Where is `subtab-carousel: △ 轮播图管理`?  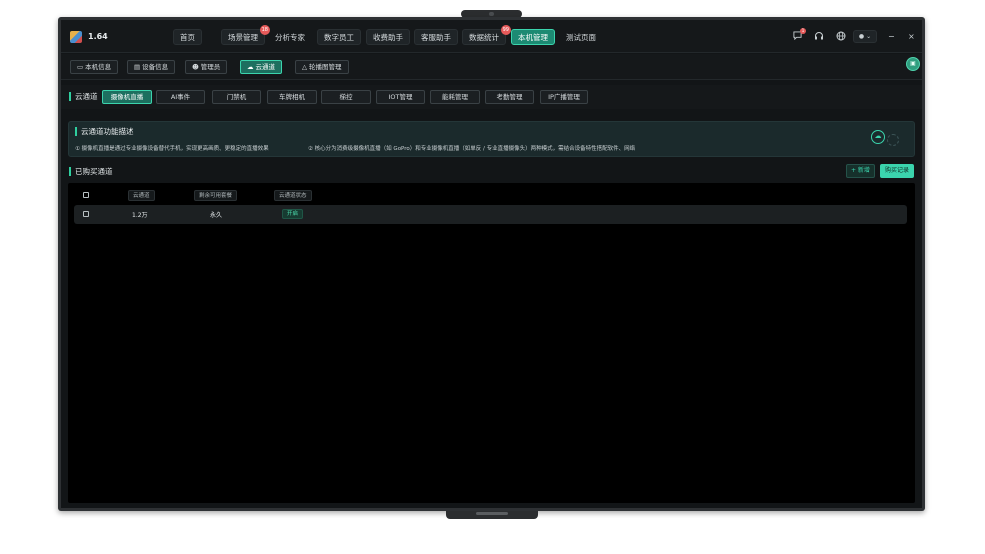
subtab-carousel: △ 轮播图管理 is located at coordinates (322, 67).